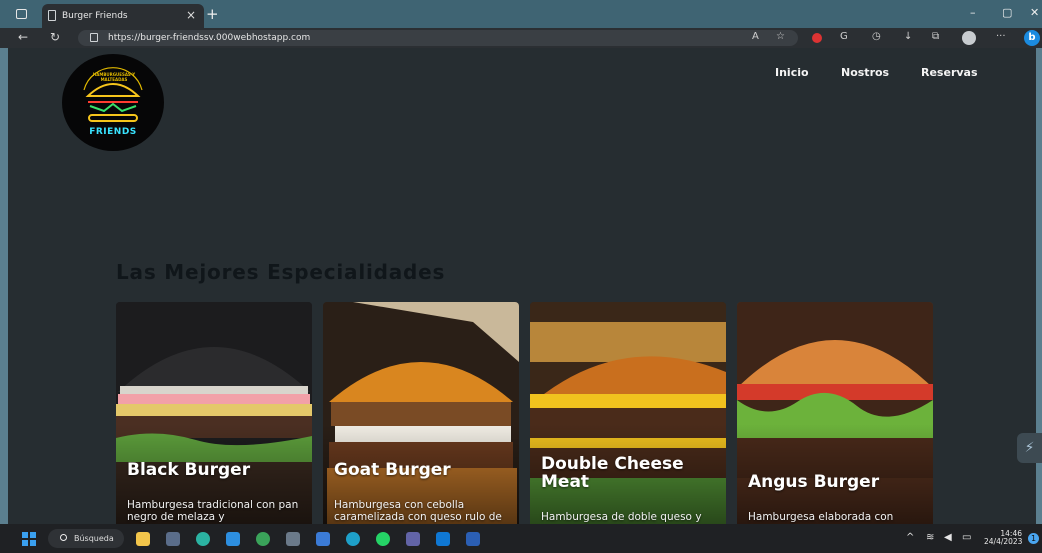 This screenshot has height=553, width=1042. I want to click on clock: 14:46 24/4/2023, so click(1003, 538).